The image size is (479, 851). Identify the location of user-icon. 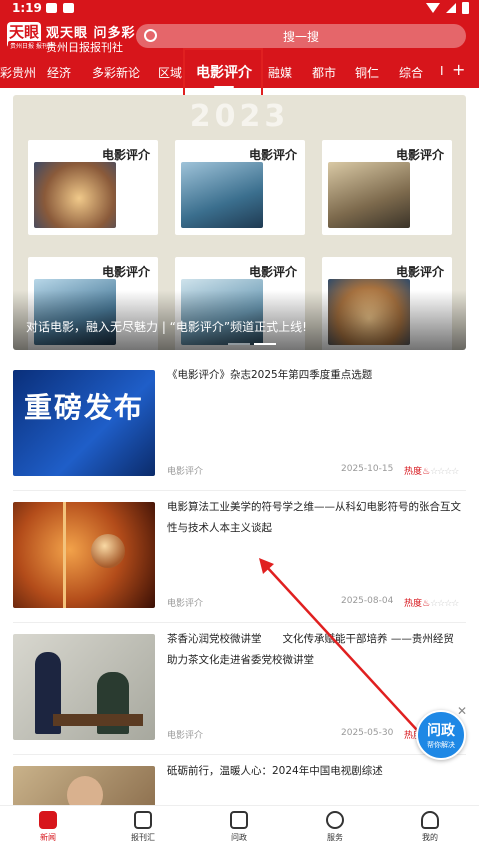
(430, 820).